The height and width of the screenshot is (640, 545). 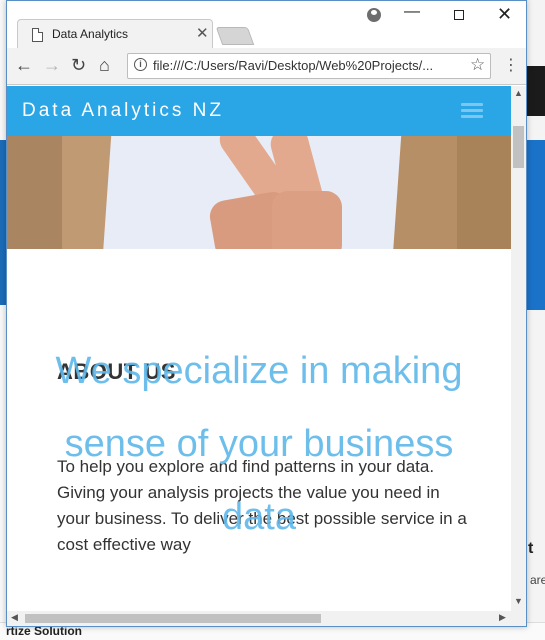 What do you see at coordinates (24, 65) in the screenshot?
I see `back-button: ←` at bounding box center [24, 65].